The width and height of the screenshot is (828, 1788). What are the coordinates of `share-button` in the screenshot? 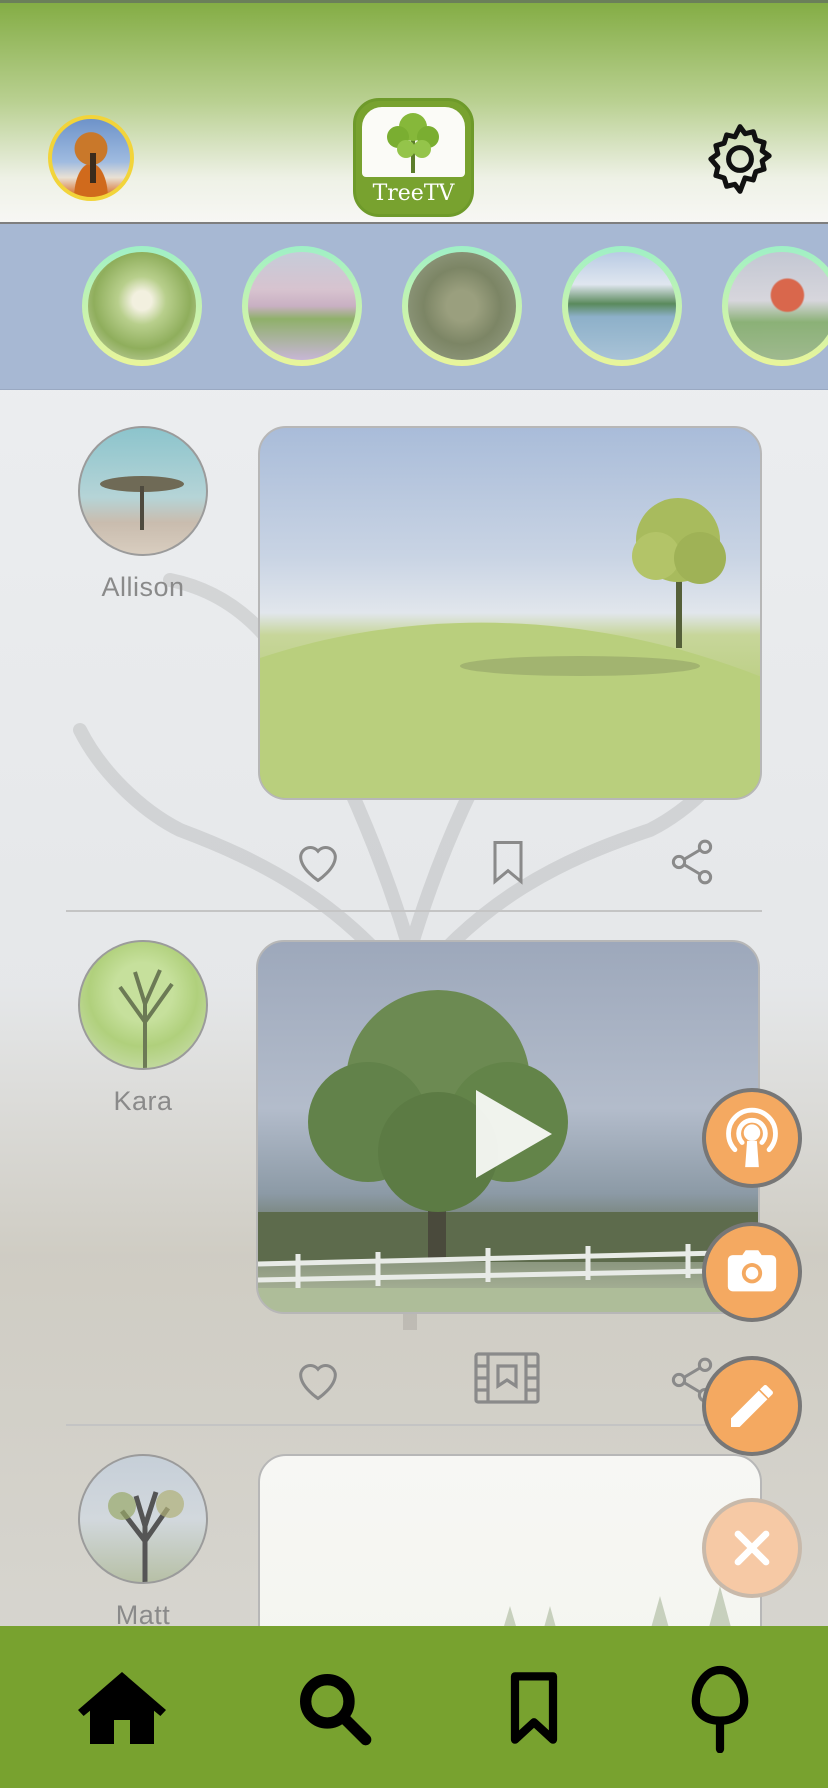 It's located at (692, 862).